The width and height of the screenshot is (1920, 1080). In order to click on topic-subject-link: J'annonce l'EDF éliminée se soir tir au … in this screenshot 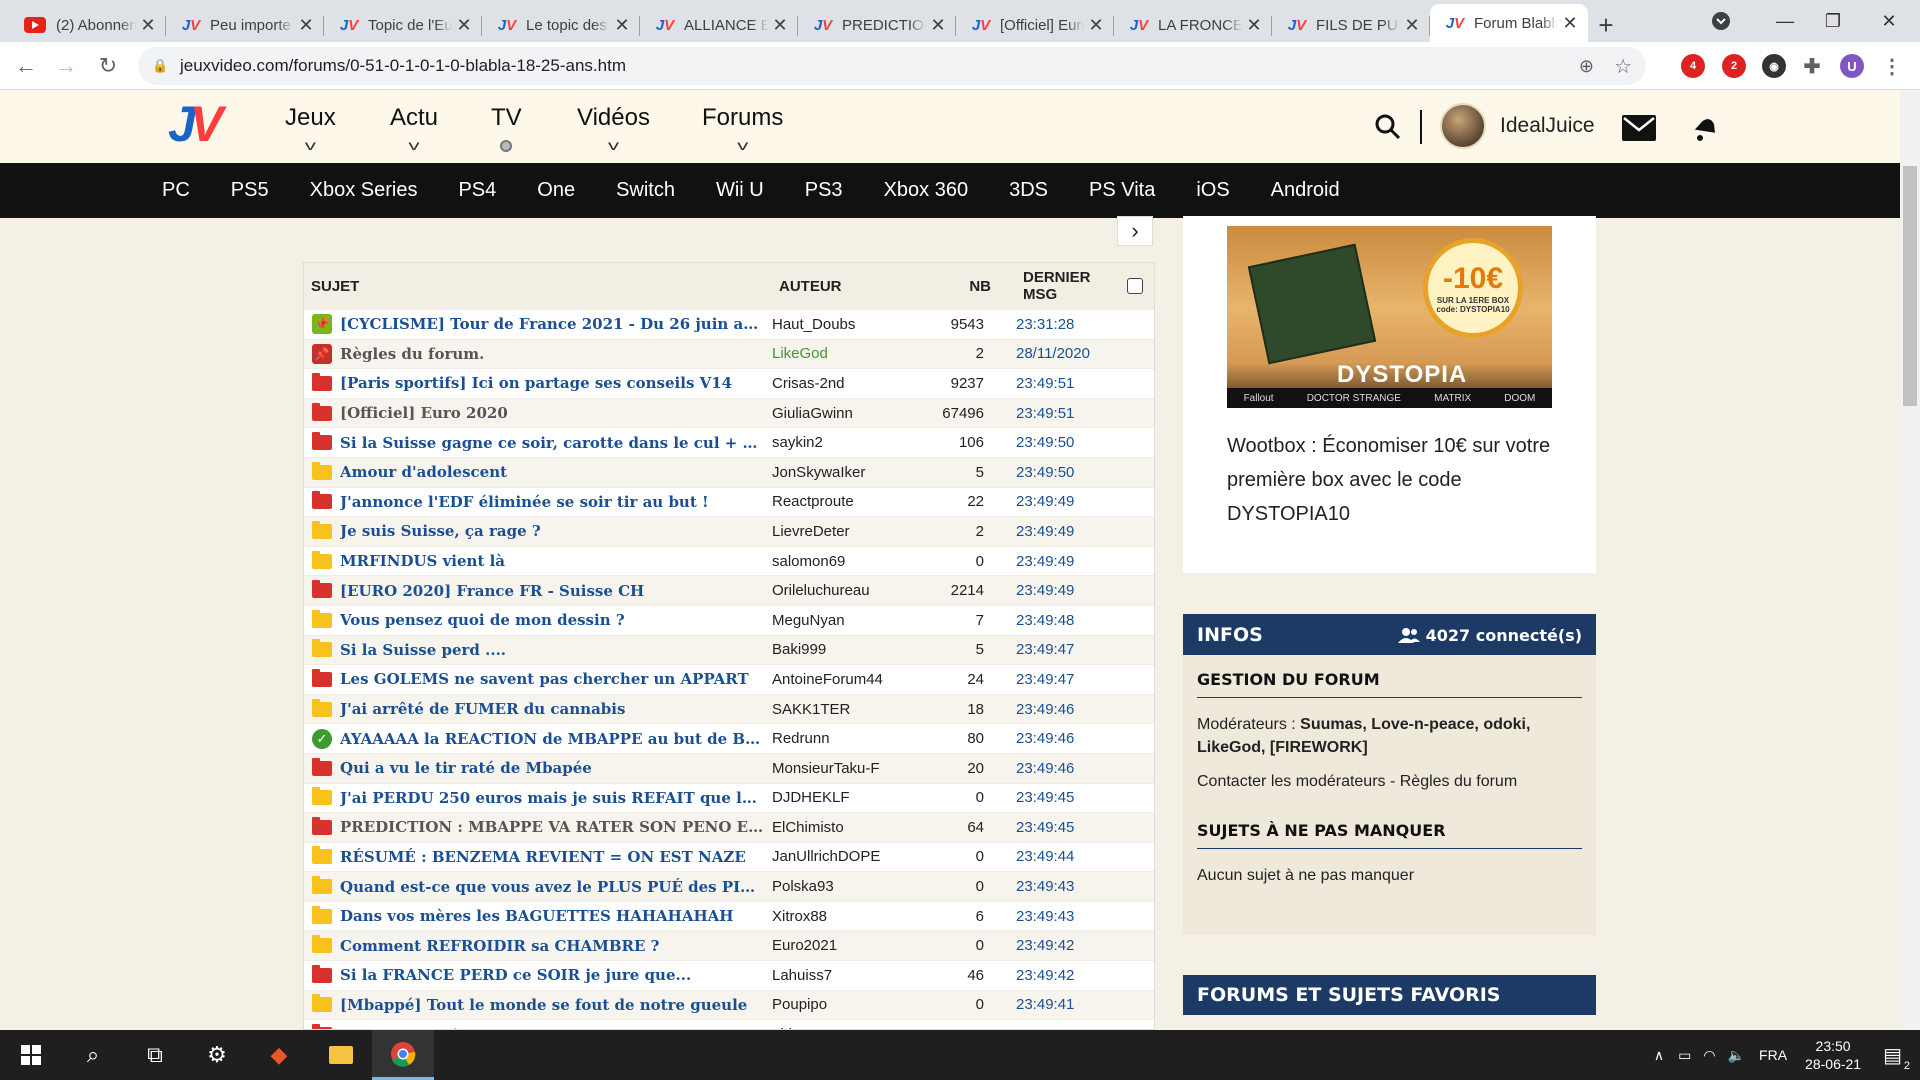, I will do `click(556, 502)`.